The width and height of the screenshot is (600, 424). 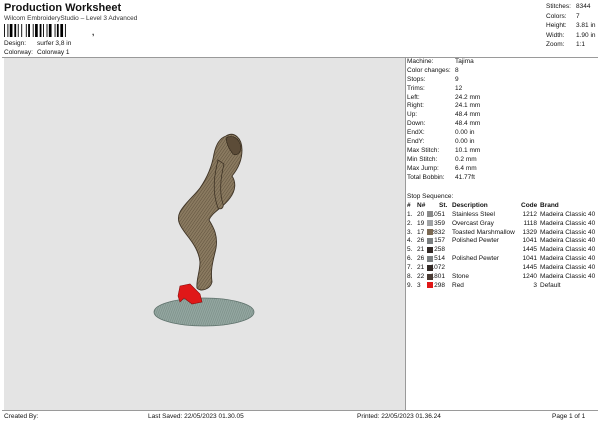 I want to click on col-brand: Brand, so click(x=549, y=205).